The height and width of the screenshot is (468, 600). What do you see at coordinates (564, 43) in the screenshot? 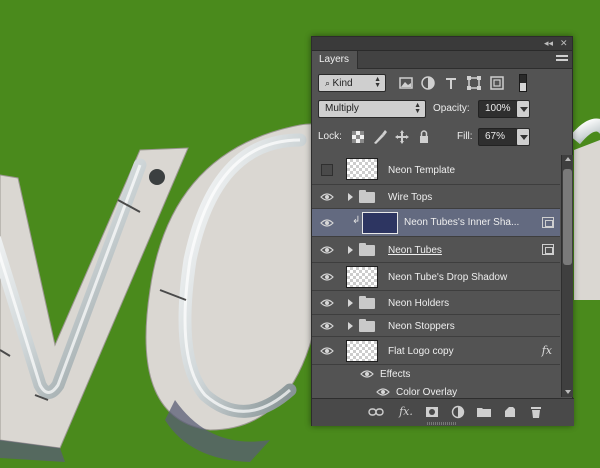
I see `close-icon: ✕` at bounding box center [564, 43].